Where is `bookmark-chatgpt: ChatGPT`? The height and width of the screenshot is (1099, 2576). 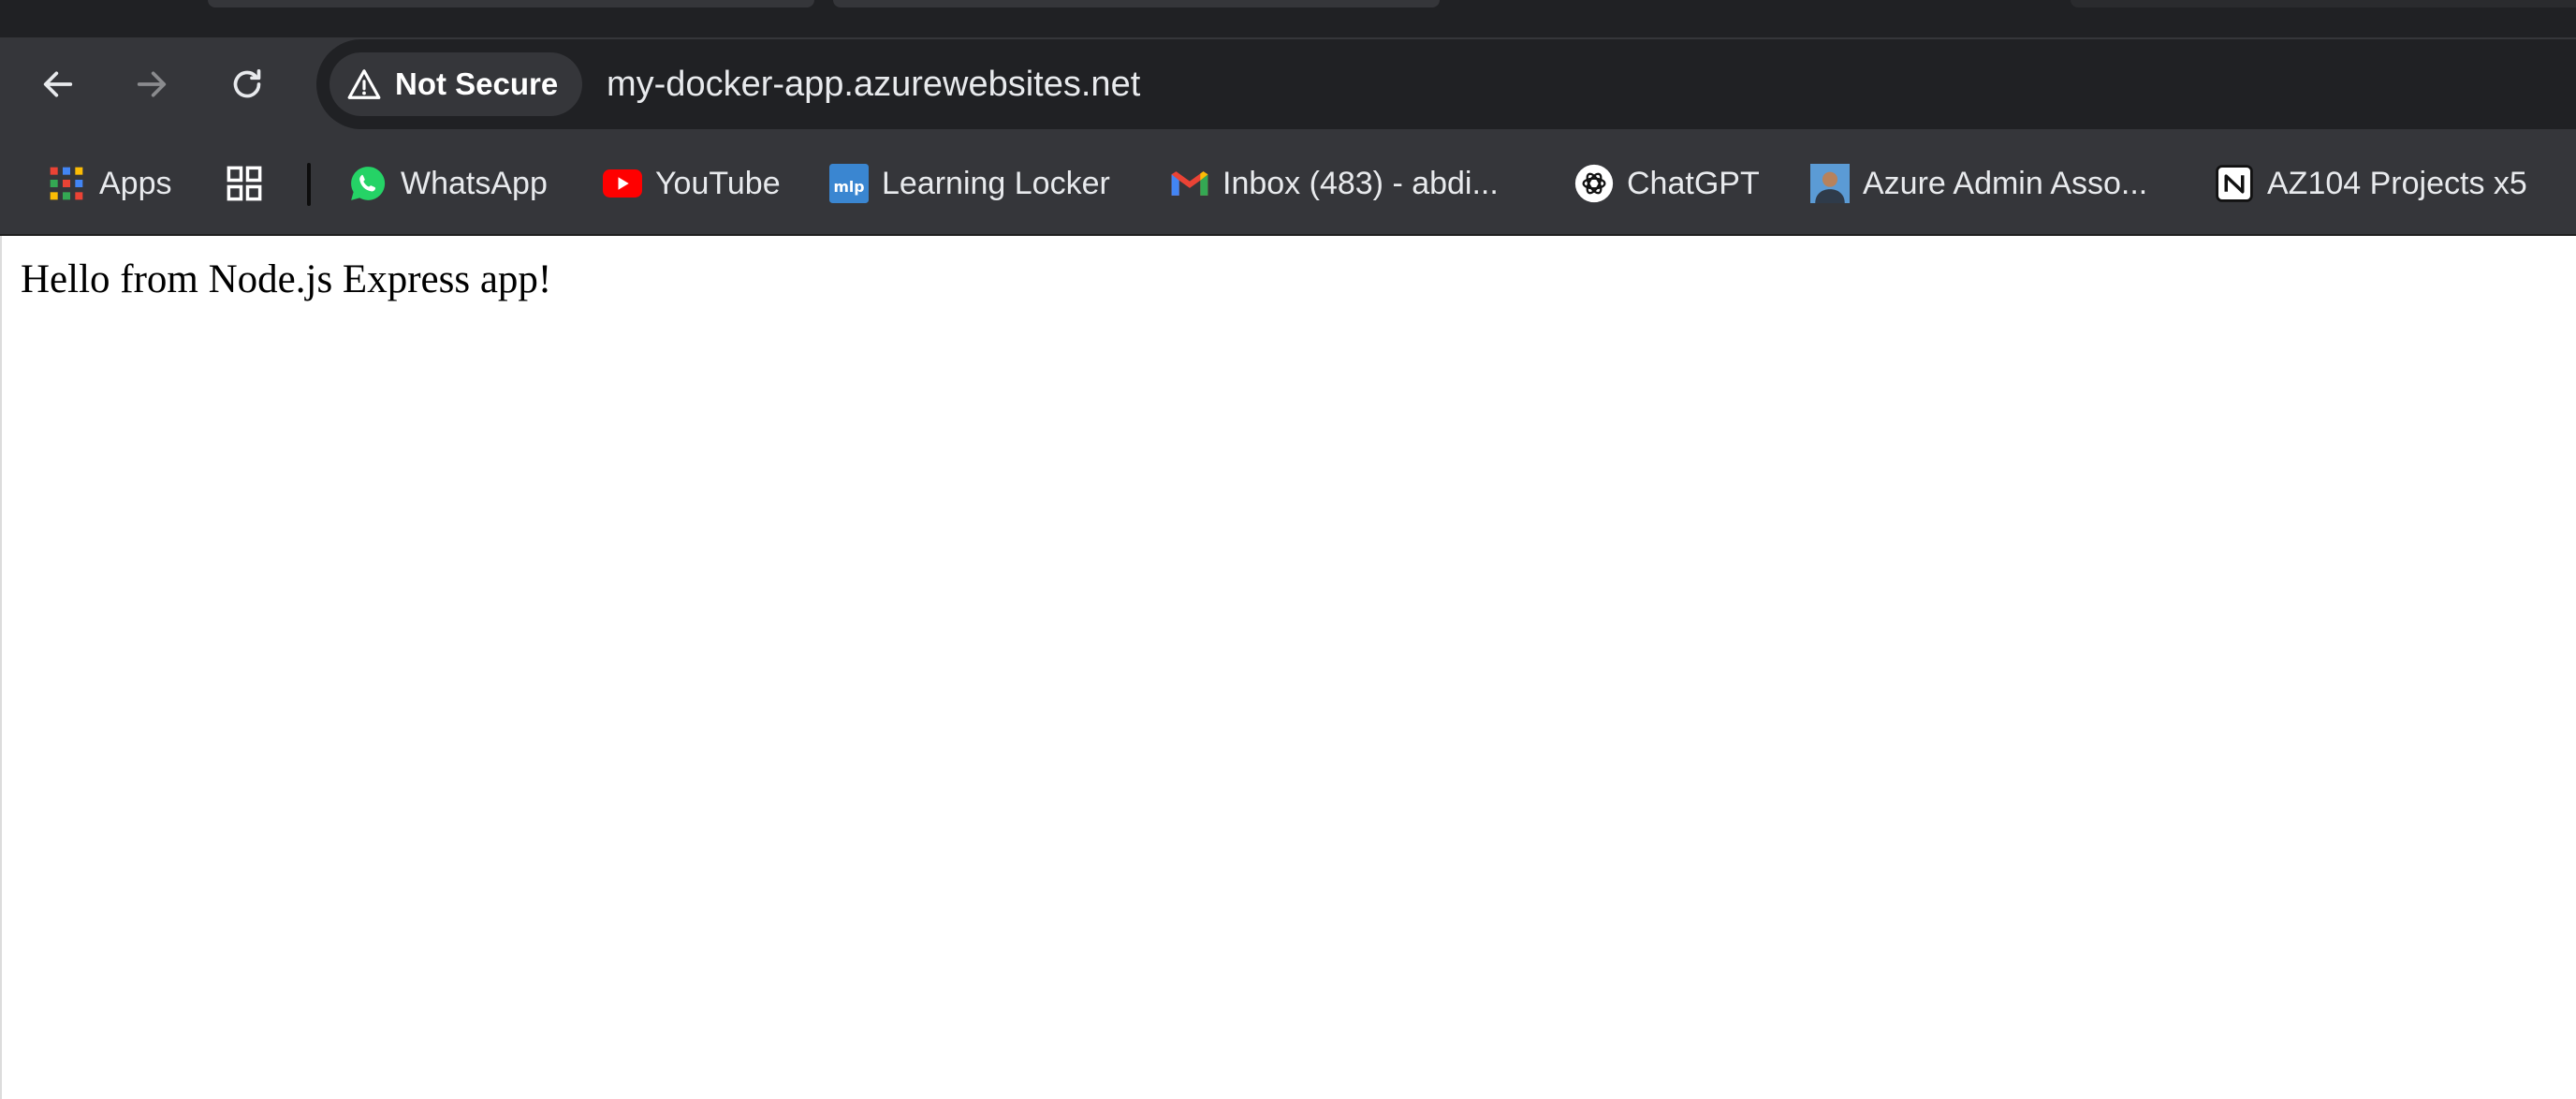 bookmark-chatgpt: ChatGPT is located at coordinates (1667, 184).